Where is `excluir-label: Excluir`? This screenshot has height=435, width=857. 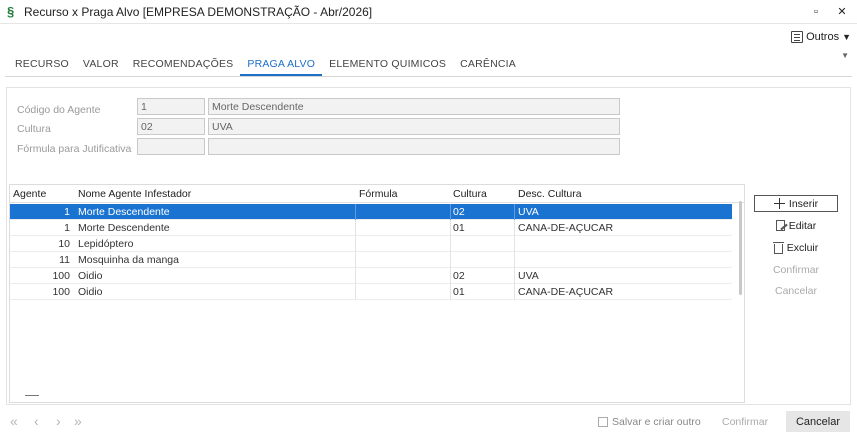 excluir-label: Excluir is located at coordinates (802, 247).